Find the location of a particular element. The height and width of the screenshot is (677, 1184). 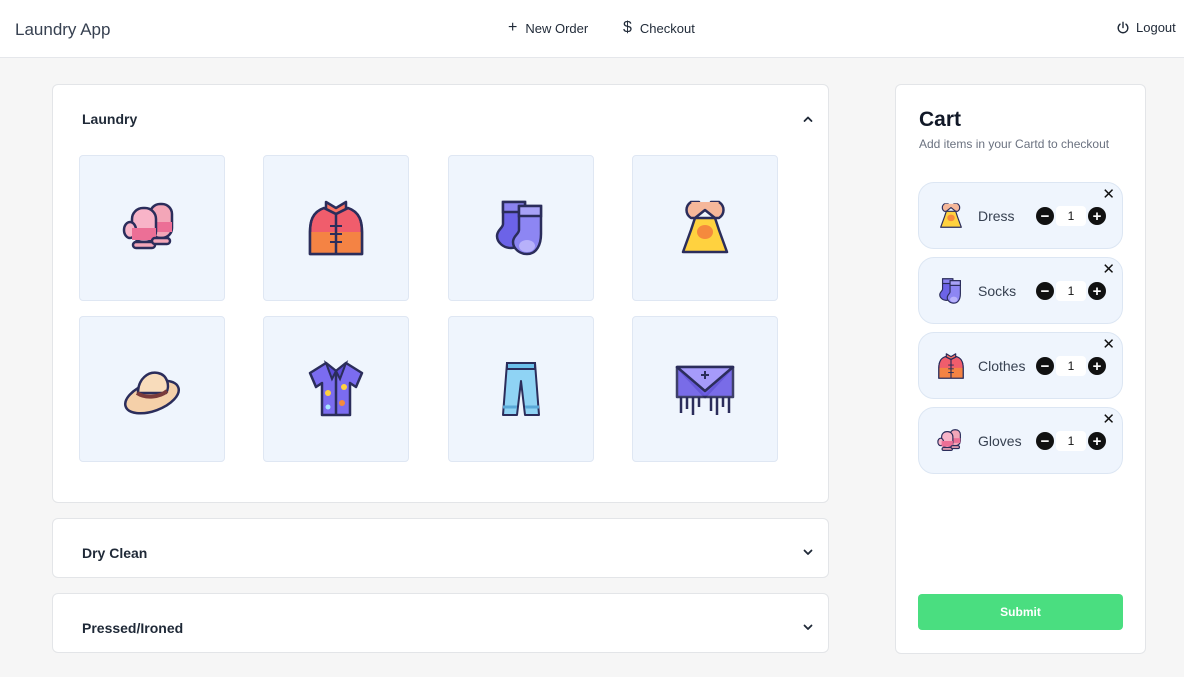

cart-item-name: Clothes is located at coordinates (1002, 366).